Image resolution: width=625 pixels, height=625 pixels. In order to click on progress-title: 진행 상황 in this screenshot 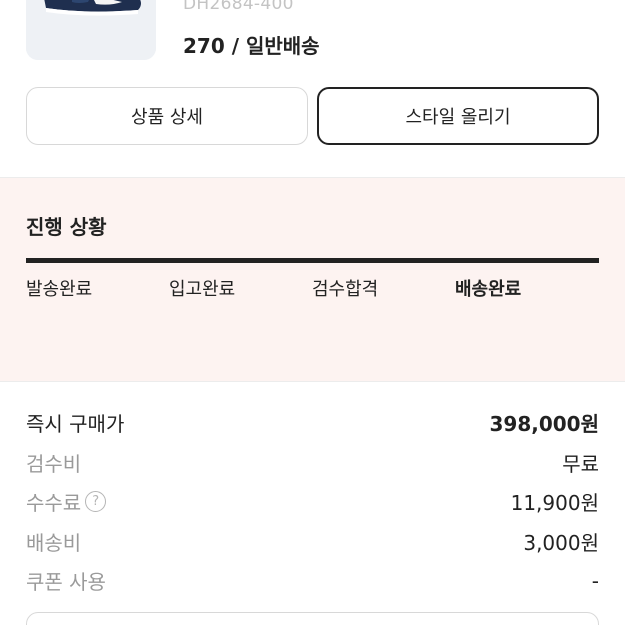, I will do `click(66, 227)`.